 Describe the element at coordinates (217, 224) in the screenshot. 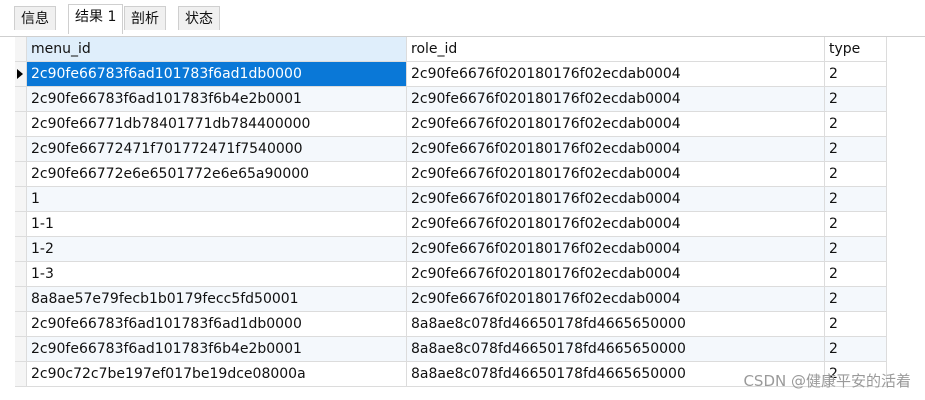

I see `cell-menu-id: 1-1` at that location.